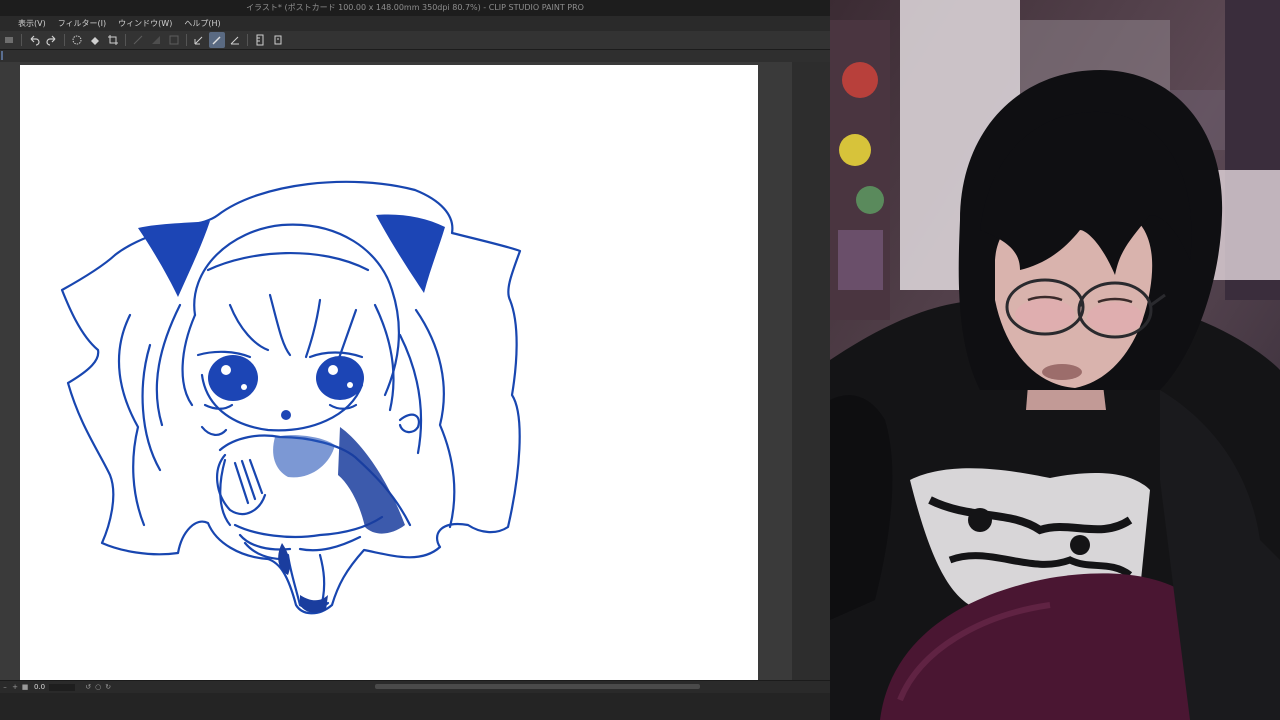  I want to click on select-icon, so click(174, 40).